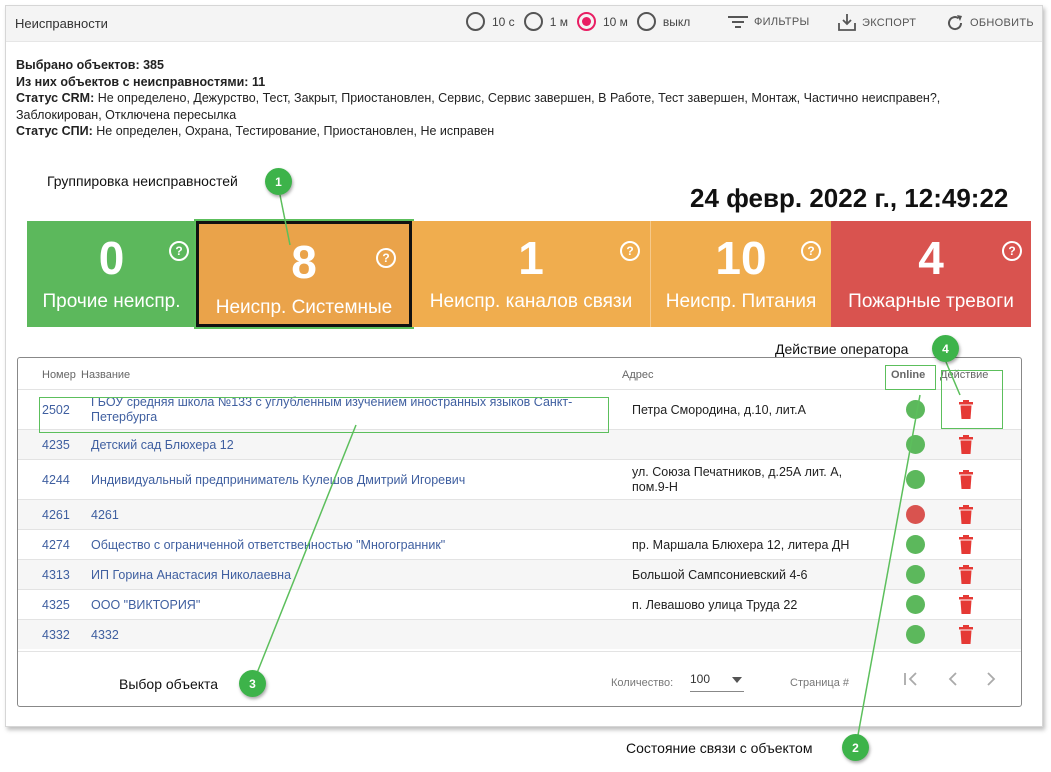 Image resolution: width=1051 pixels, height=772 pixels. Describe the element at coordinates (820, 683) in the screenshot. I see `page-number-label: Страница #` at that location.